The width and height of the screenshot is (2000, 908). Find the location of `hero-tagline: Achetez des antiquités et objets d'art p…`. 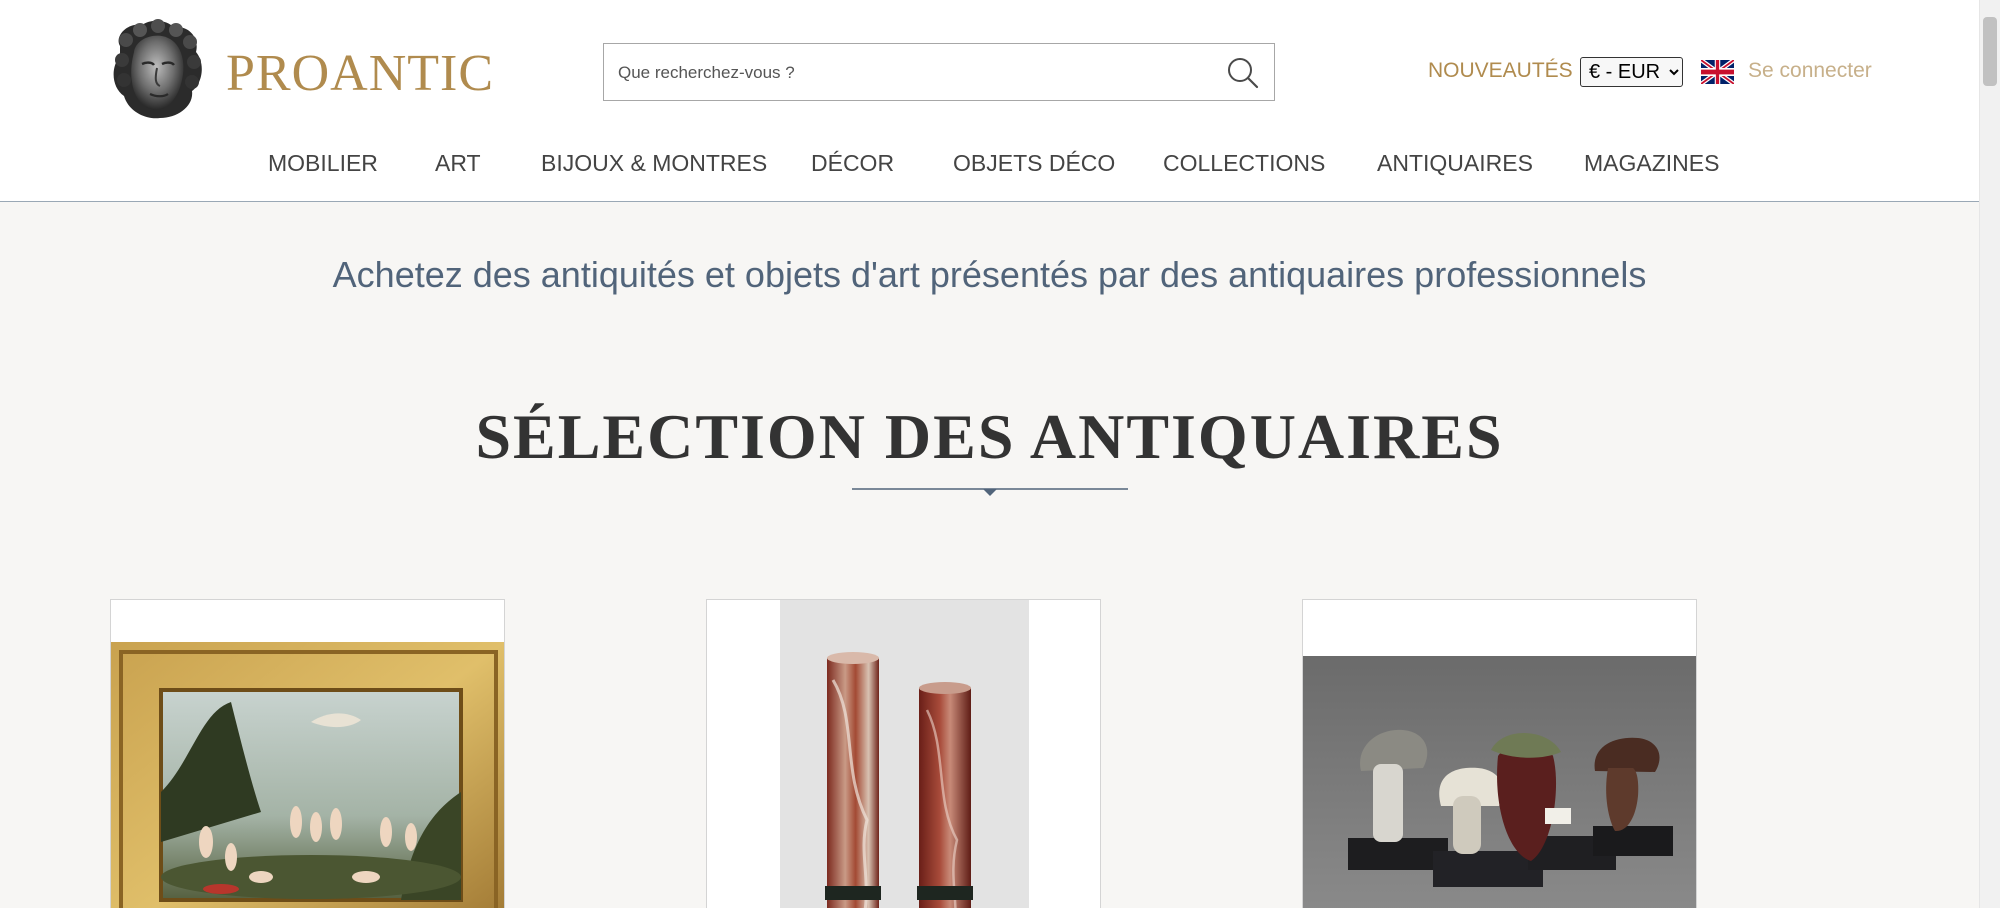

hero-tagline: Achetez des antiquités et objets d'art p… is located at coordinates (989, 274).